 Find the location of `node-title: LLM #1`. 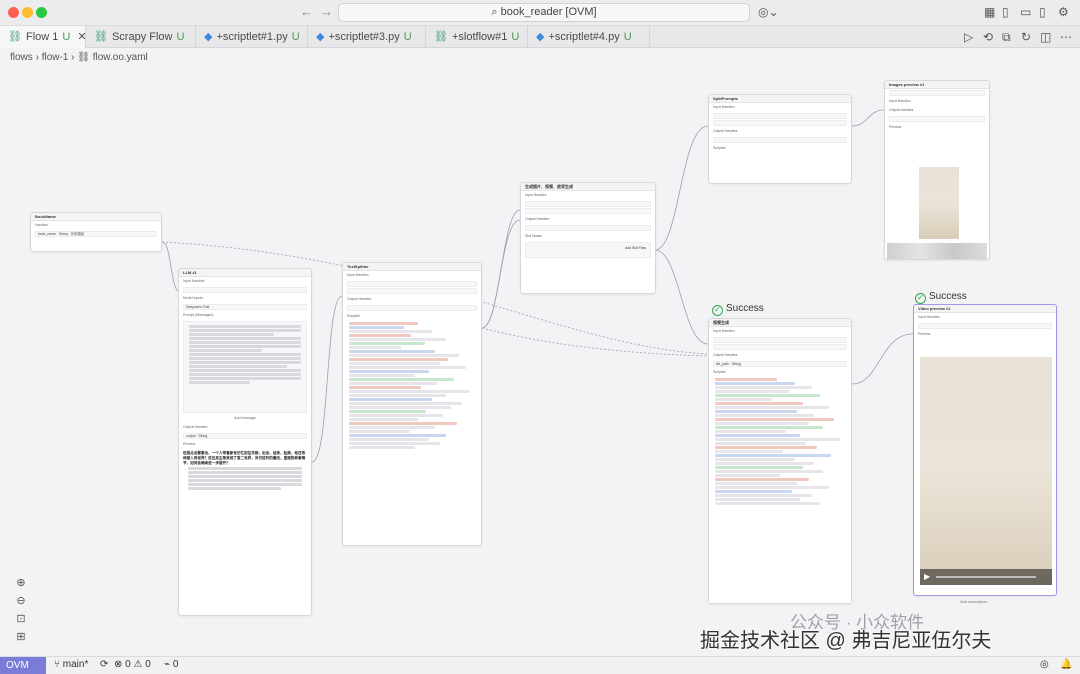

node-title: LLM #1 is located at coordinates (245, 273).